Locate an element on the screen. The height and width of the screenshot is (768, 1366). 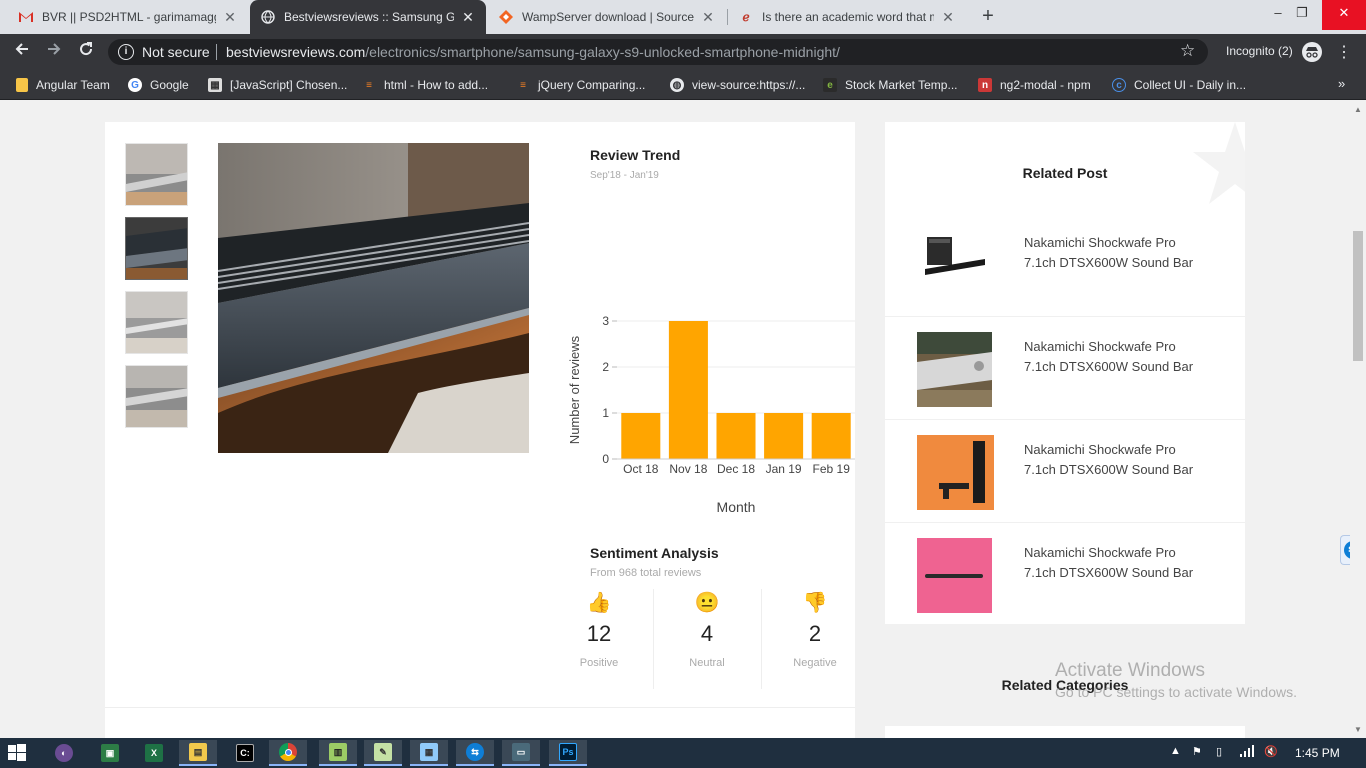
npm-icon: n is located at coordinates (985, 85).